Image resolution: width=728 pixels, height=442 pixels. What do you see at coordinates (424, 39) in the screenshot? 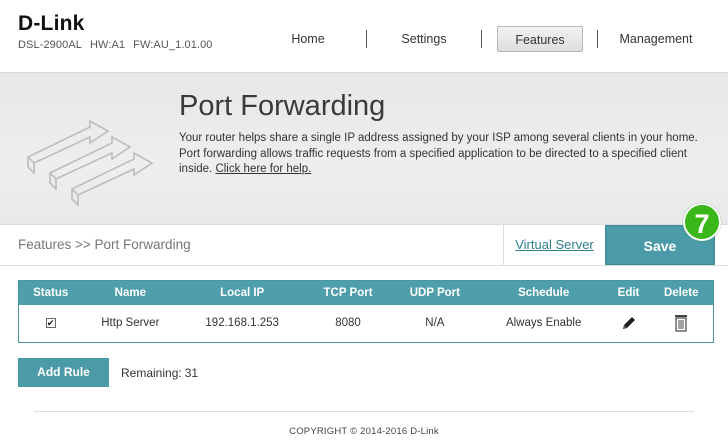
I see `nav-settings: Settings` at bounding box center [424, 39].